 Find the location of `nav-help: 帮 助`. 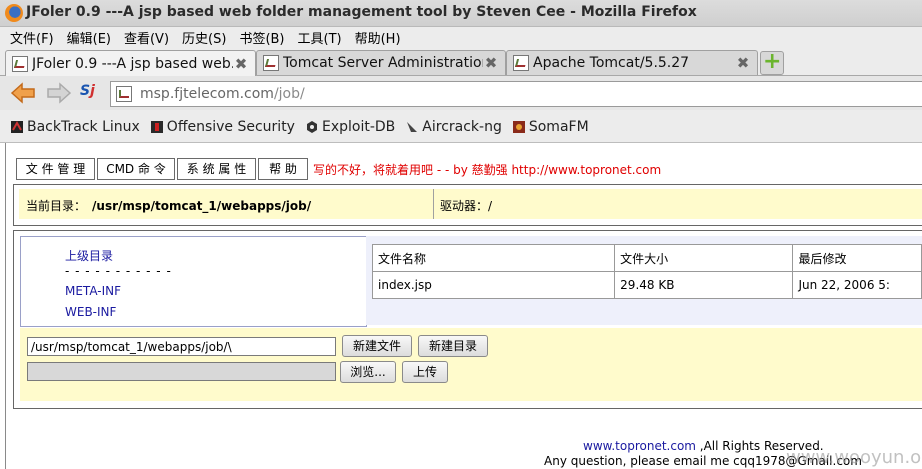

nav-help: 帮 助 is located at coordinates (283, 169).